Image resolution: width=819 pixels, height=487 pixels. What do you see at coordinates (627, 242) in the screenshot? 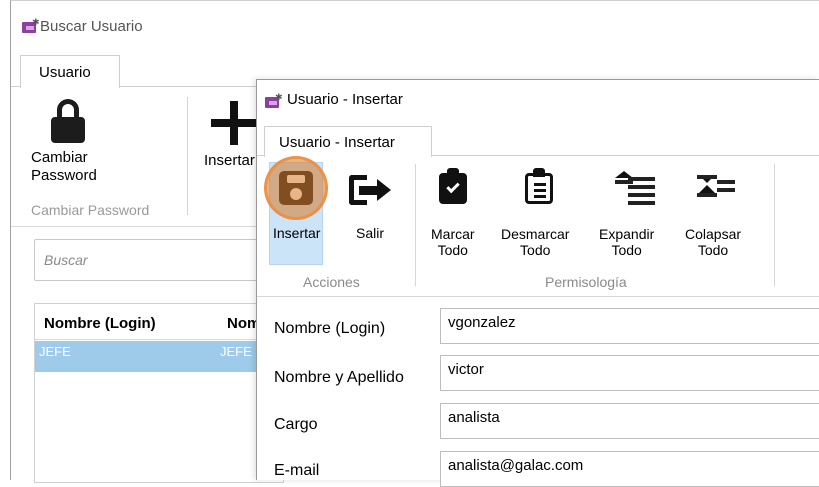
I see `expandir-todo-label: Expandir Todo` at bounding box center [627, 242].